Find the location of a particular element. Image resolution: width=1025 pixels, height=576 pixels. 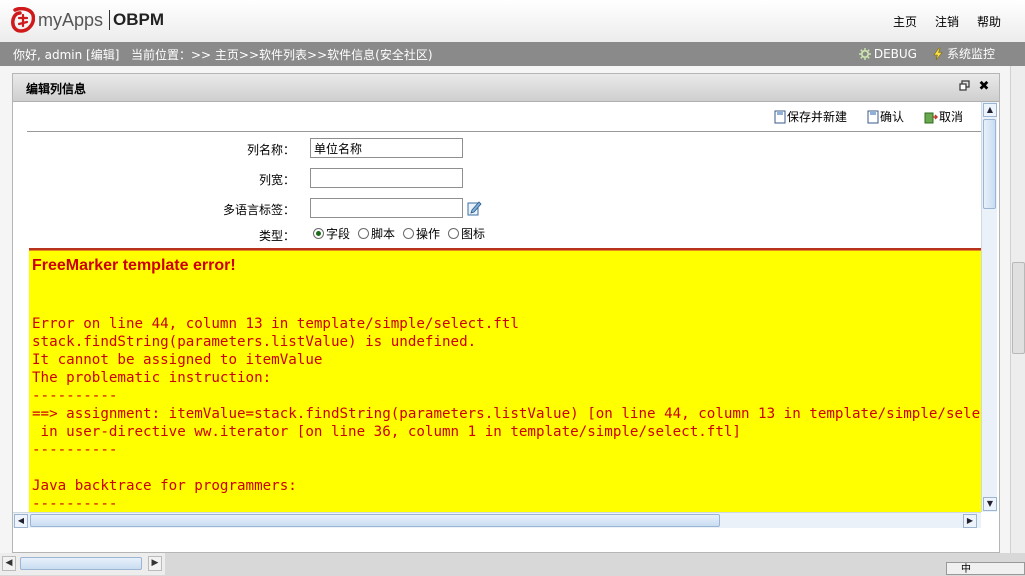

dialog-titlebar: 编辑列信息 ✖ is located at coordinates (506, 88).